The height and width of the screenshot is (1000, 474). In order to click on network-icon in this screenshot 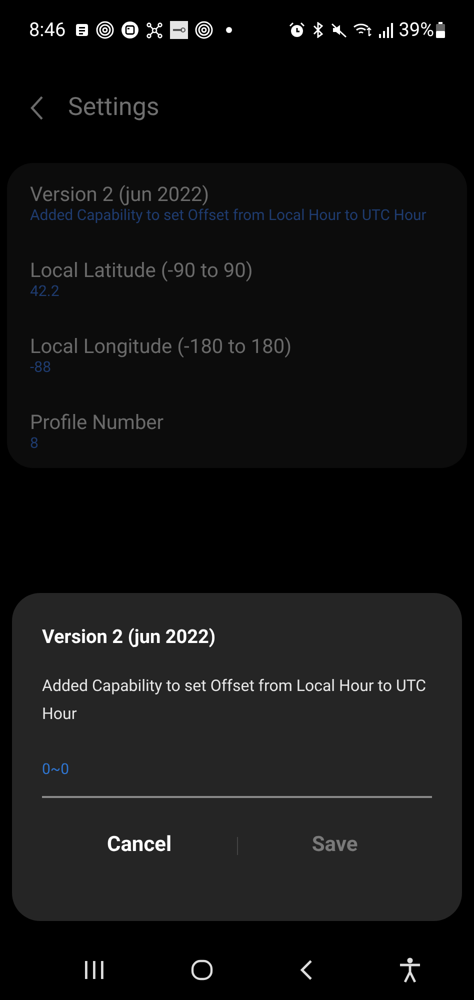, I will do `click(154, 30)`.